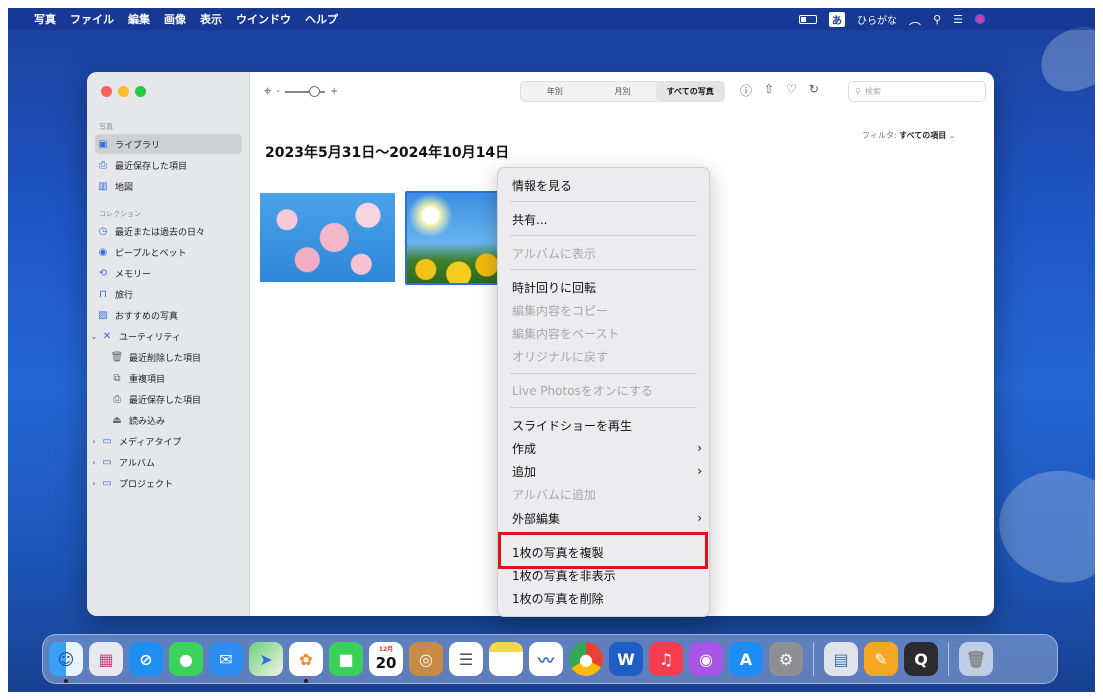  I want to click on wifi-icon: ︵, so click(915, 19).